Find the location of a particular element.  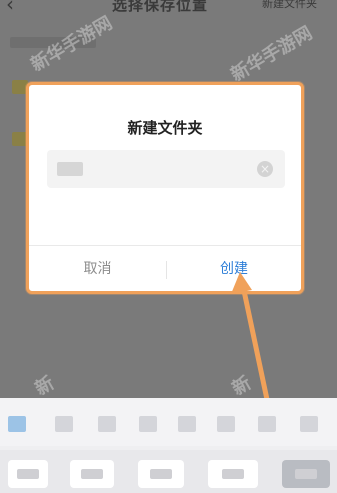

clear-circle-icon: × is located at coordinates (265, 169).